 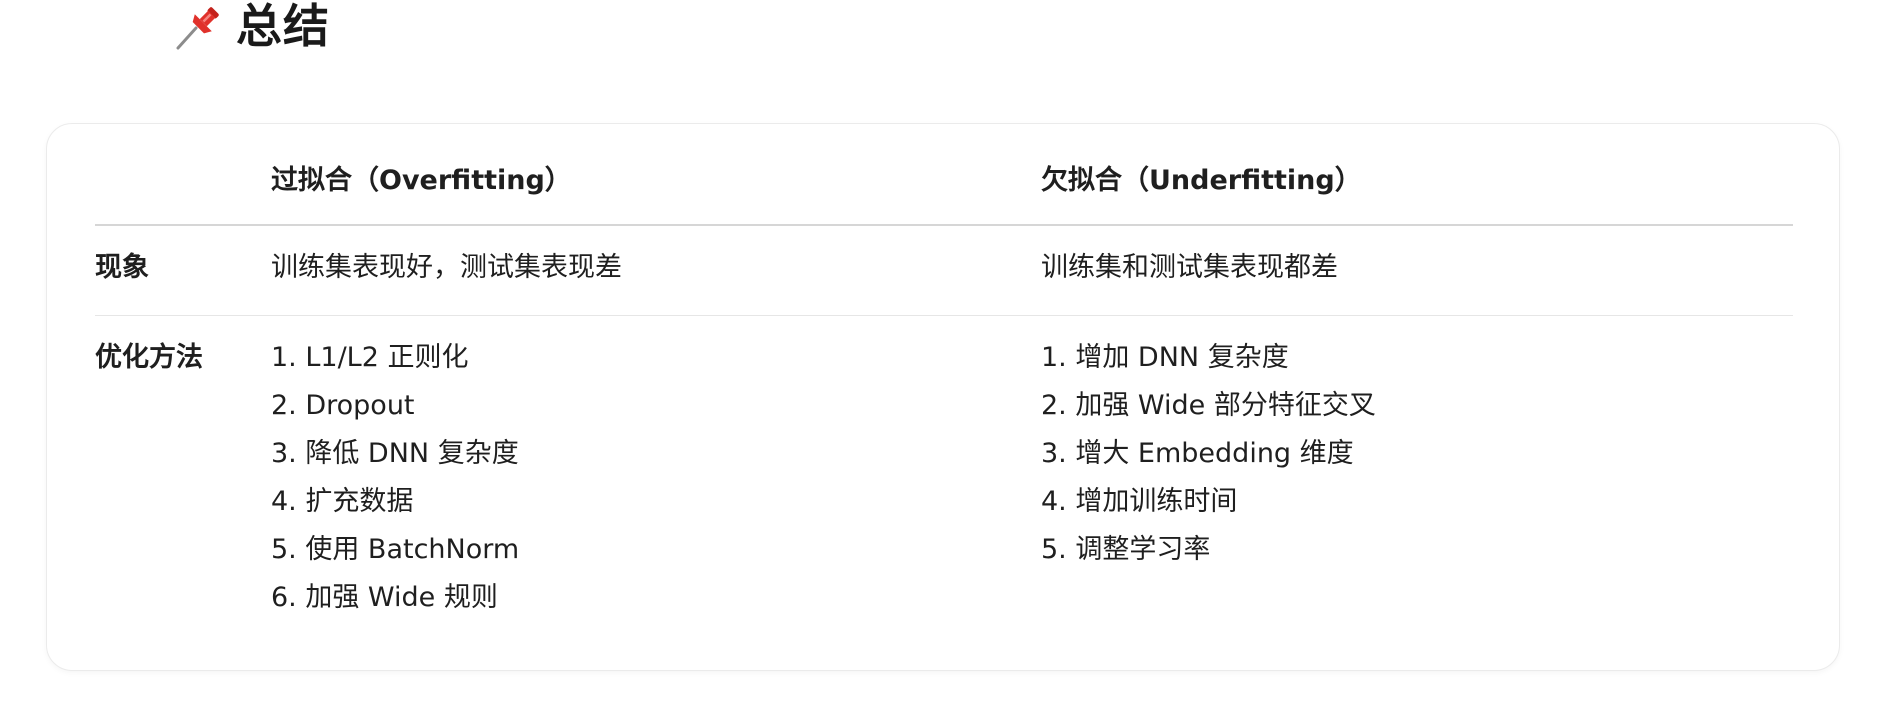 I want to click on header-empty, so click(x=183, y=175).